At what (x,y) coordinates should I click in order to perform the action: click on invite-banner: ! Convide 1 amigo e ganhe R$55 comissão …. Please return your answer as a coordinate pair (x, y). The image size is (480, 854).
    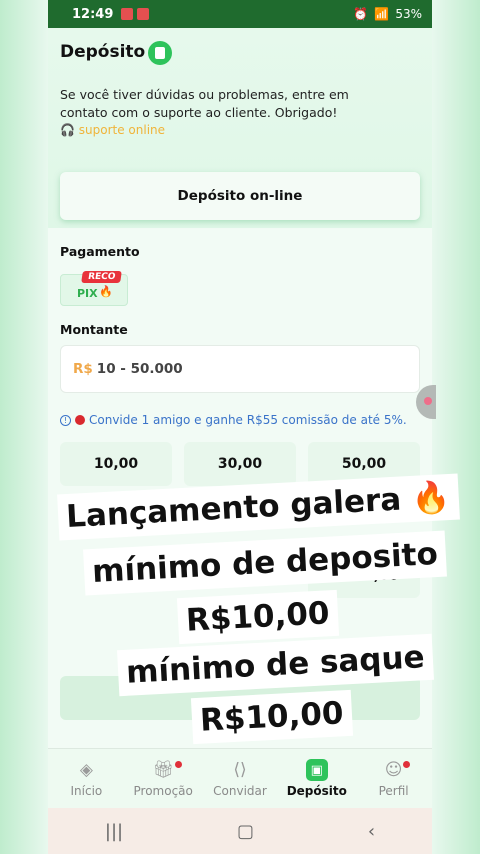
    Looking at the image, I should click on (233, 420).